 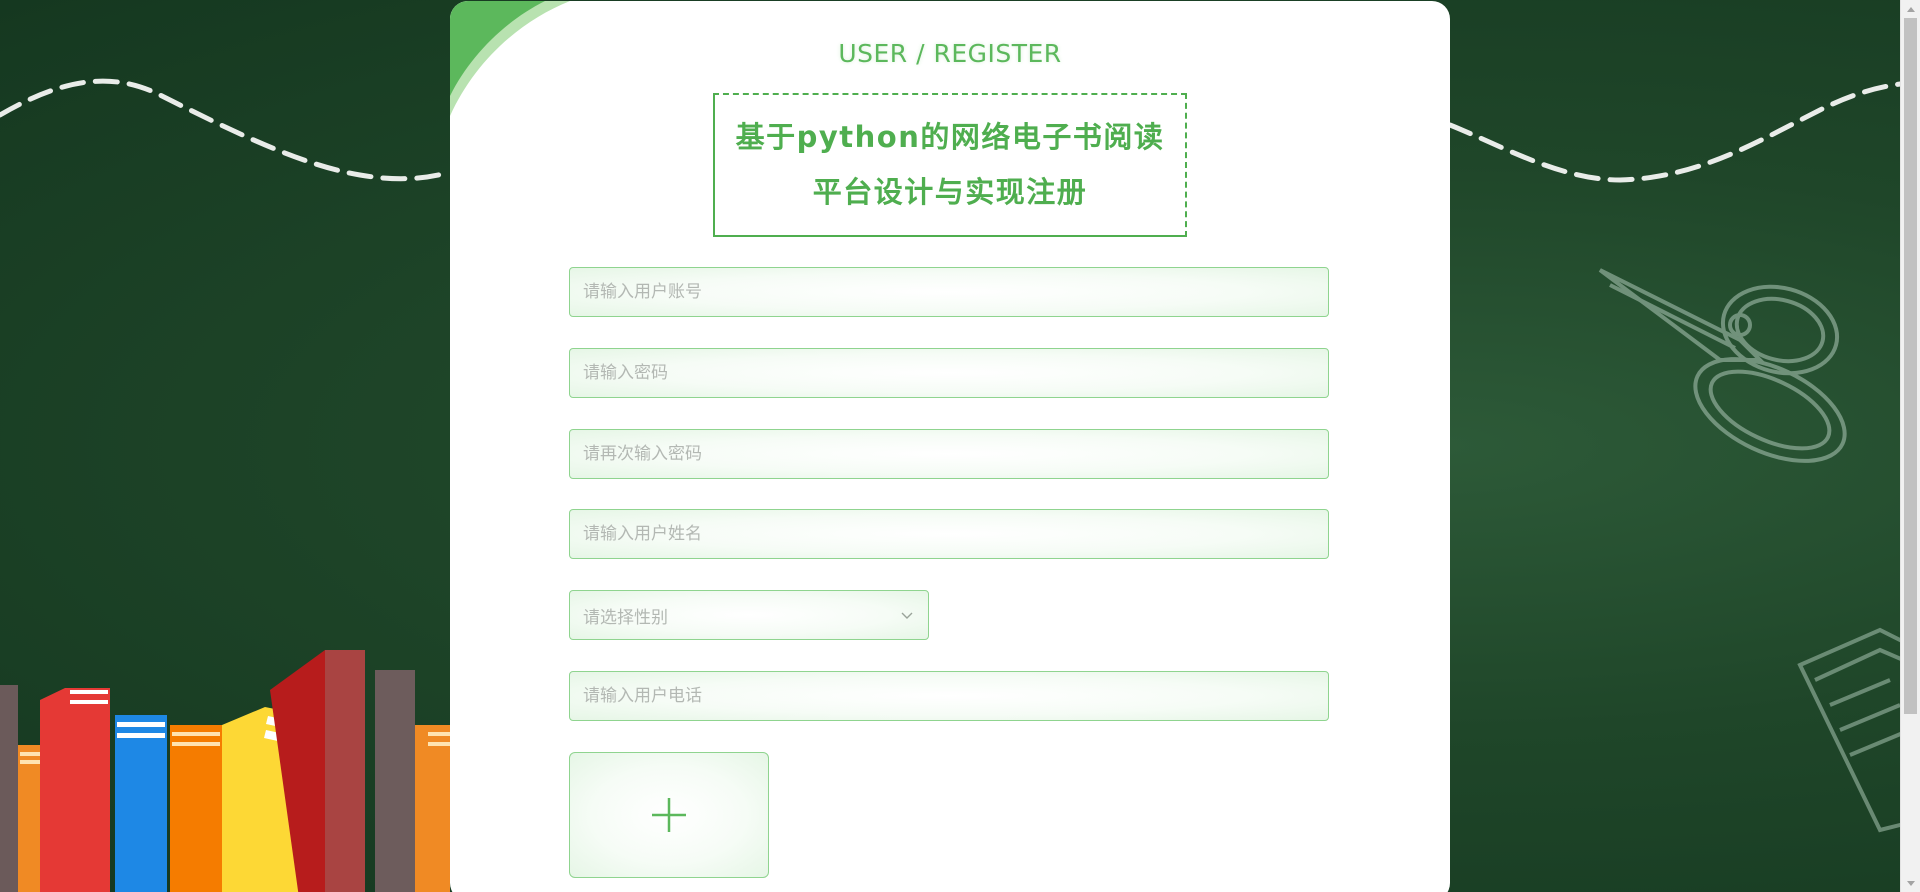 What do you see at coordinates (1683, 131) in the screenshot?
I see `chalk-wave-right` at bounding box center [1683, 131].